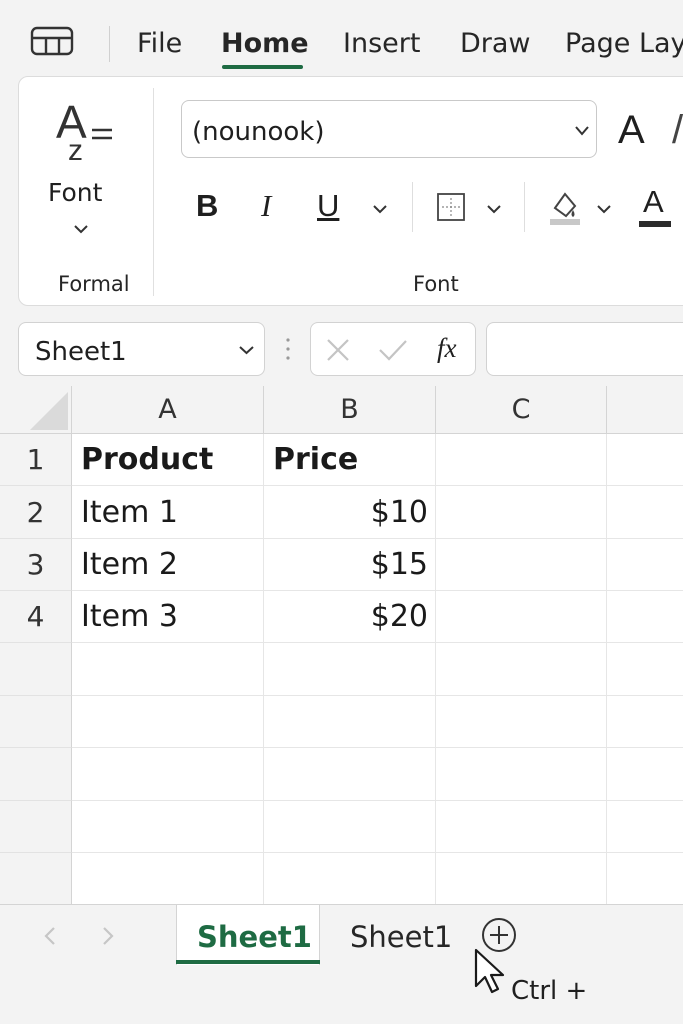 The height and width of the screenshot is (1024, 683). Describe the element at coordinates (168, 827) in the screenshot. I see `cell-a8` at that location.